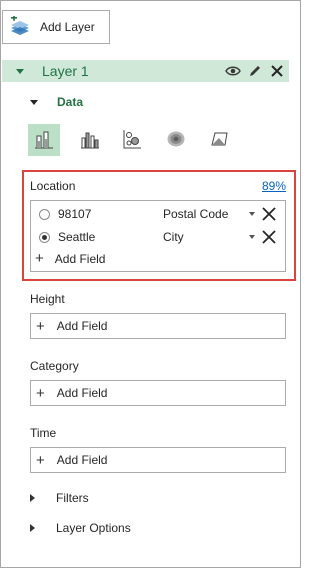 The height and width of the screenshot is (568, 320). Describe the element at coordinates (158, 460) in the screenshot. I see `time-add-field-button: + Add Field` at that location.